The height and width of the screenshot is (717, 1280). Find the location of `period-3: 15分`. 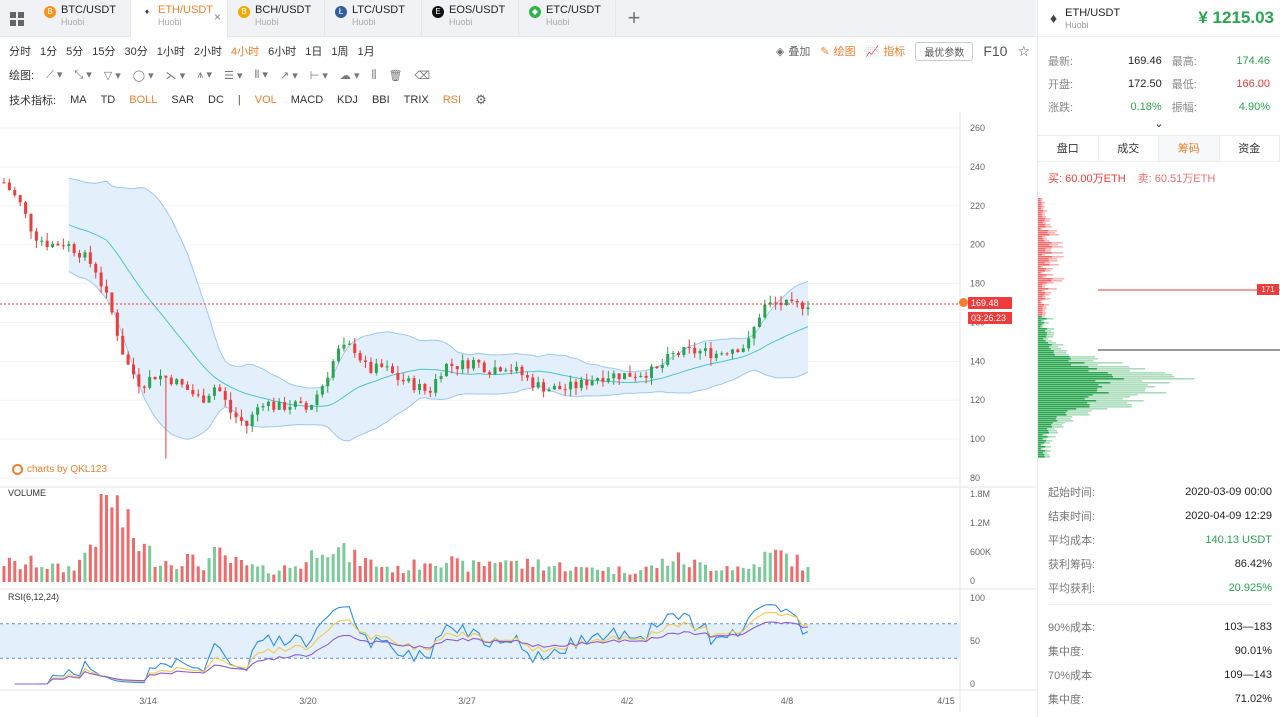

period-3: 15分 is located at coordinates (103, 51).